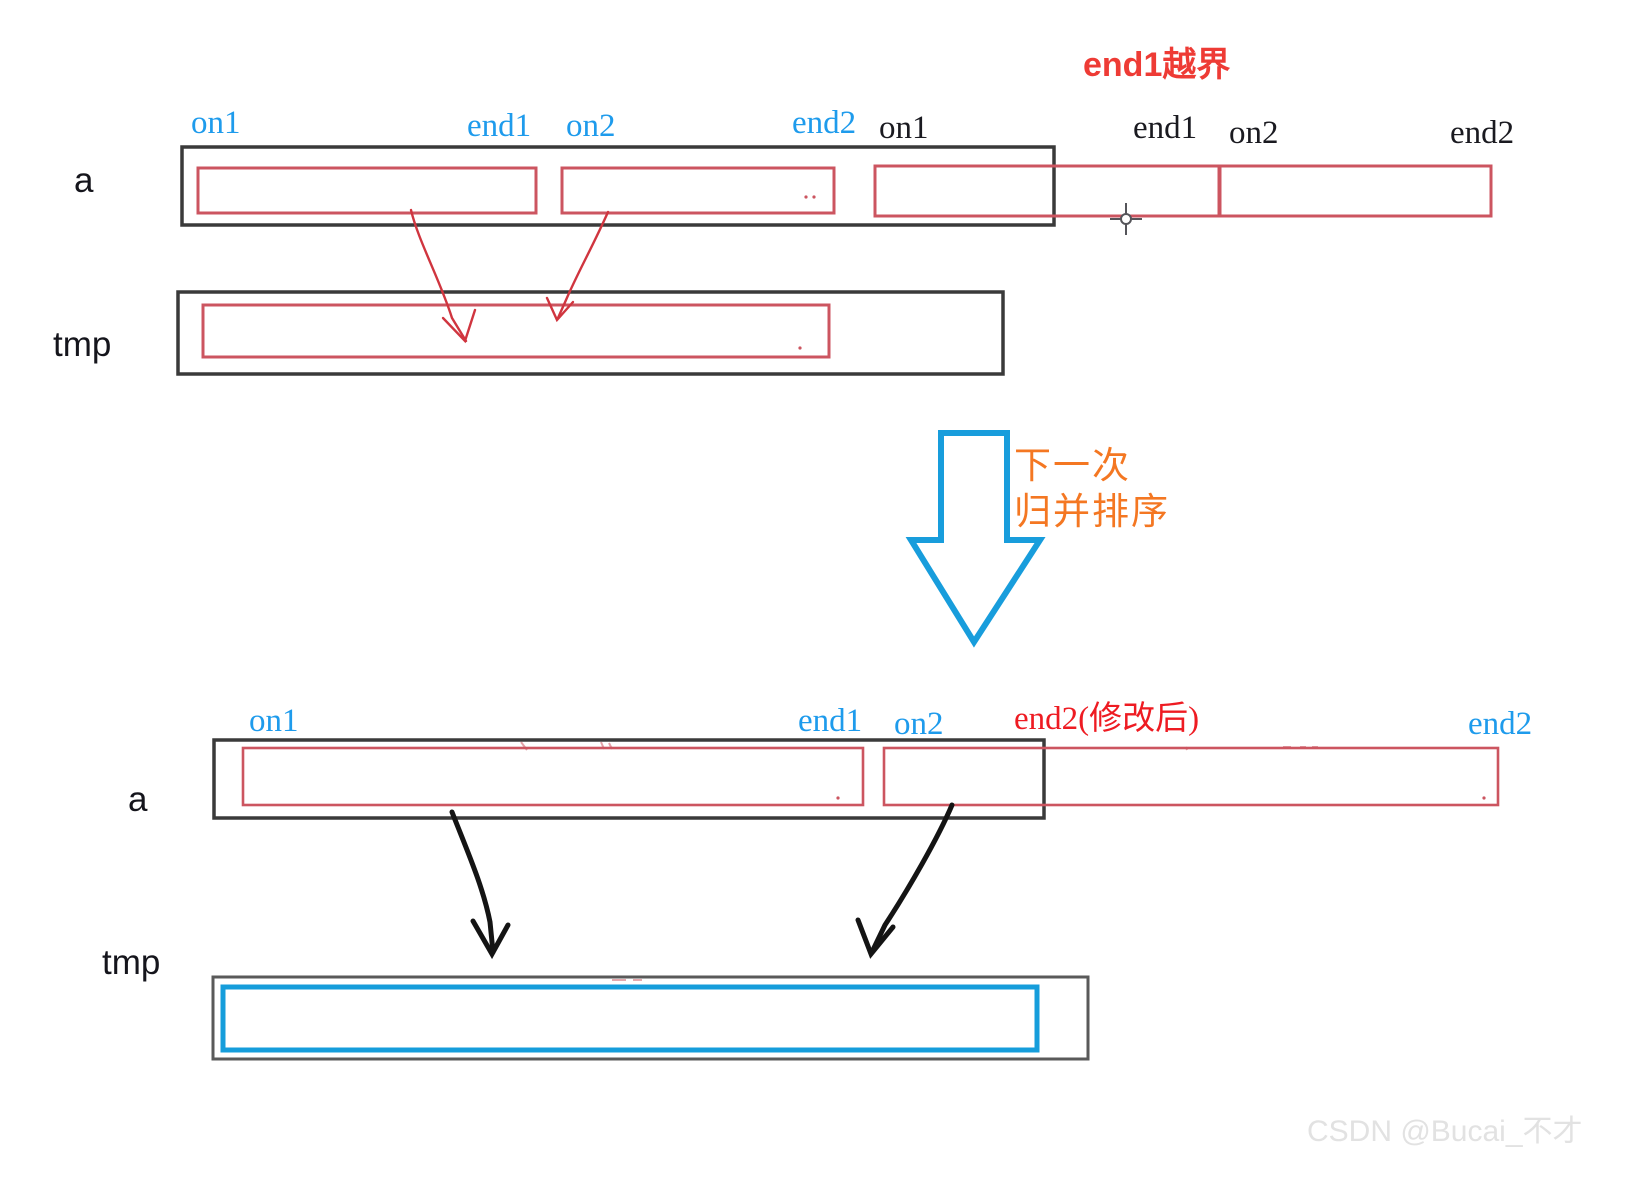  Describe the element at coordinates (698, 190) in the screenshot. I see `top-range-on2-end2-box` at that location.